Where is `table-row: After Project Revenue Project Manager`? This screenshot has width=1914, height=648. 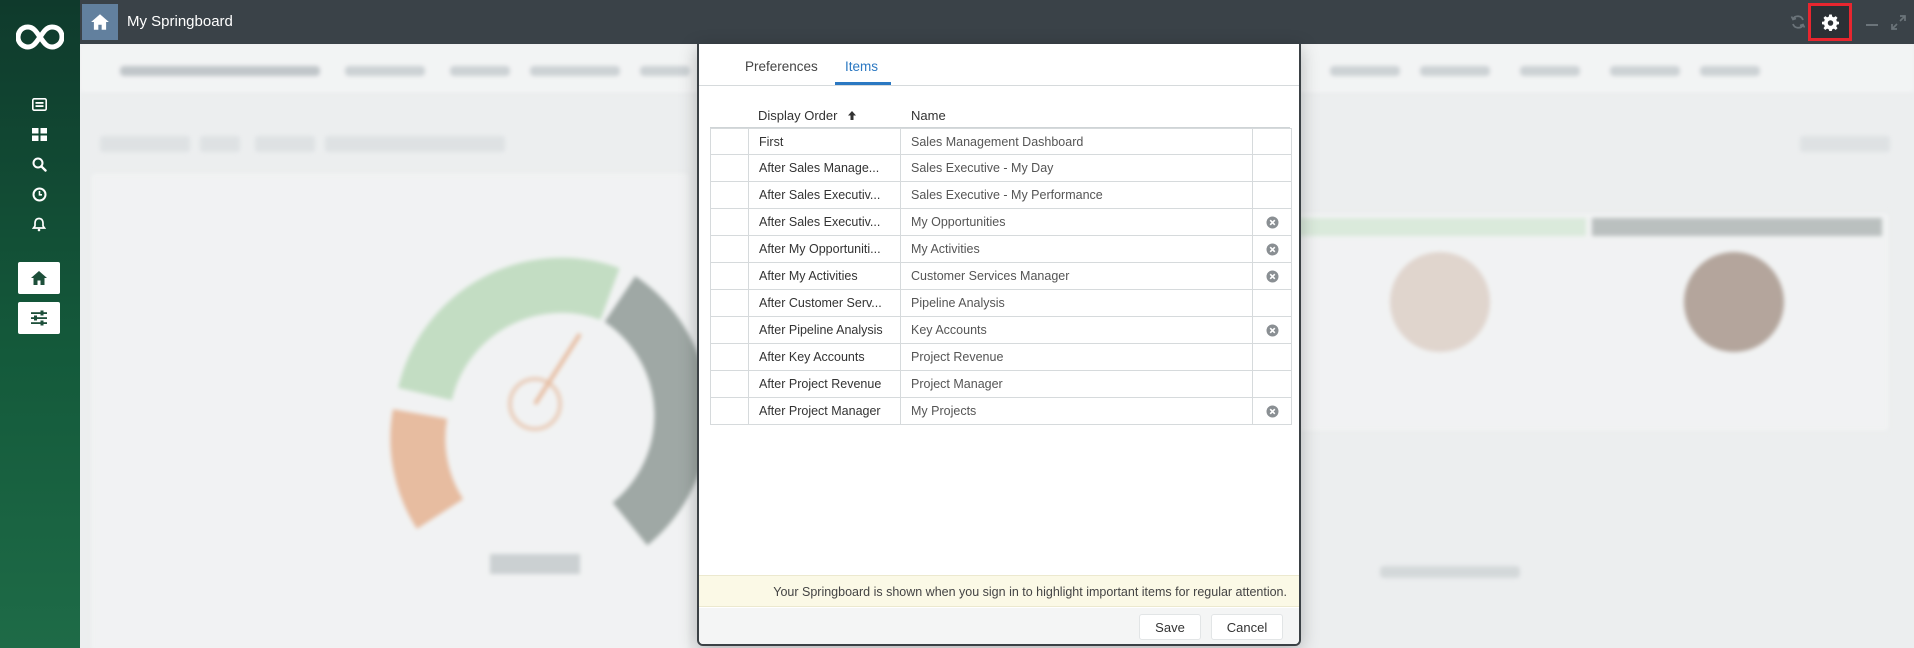
table-row: After Project Revenue Project Manager is located at coordinates (1001, 384).